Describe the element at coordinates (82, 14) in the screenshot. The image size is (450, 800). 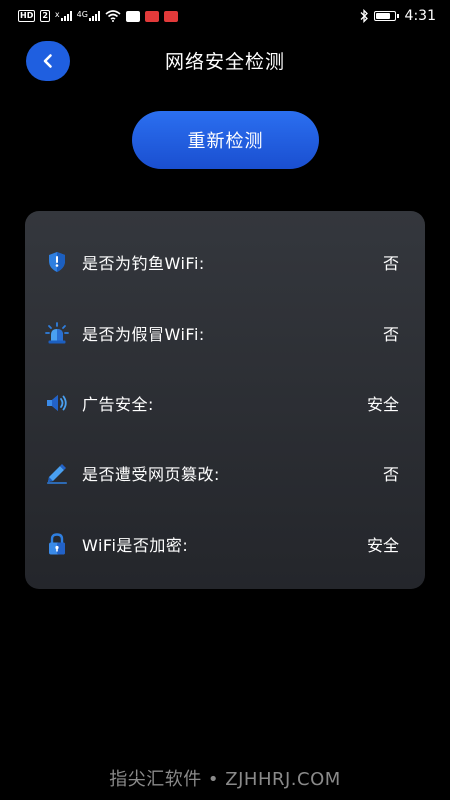
I see `network-type-2: 4G` at that location.